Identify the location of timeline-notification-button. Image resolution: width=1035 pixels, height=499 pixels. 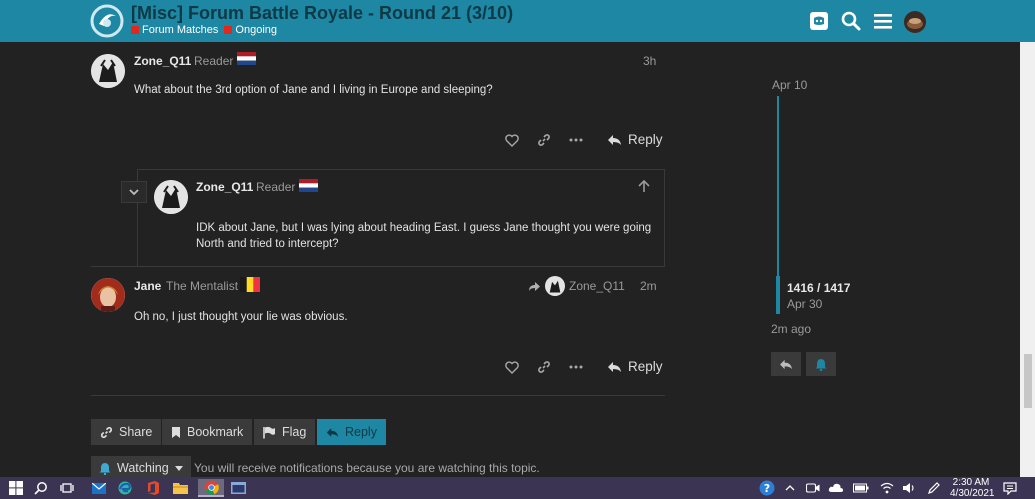
(821, 364).